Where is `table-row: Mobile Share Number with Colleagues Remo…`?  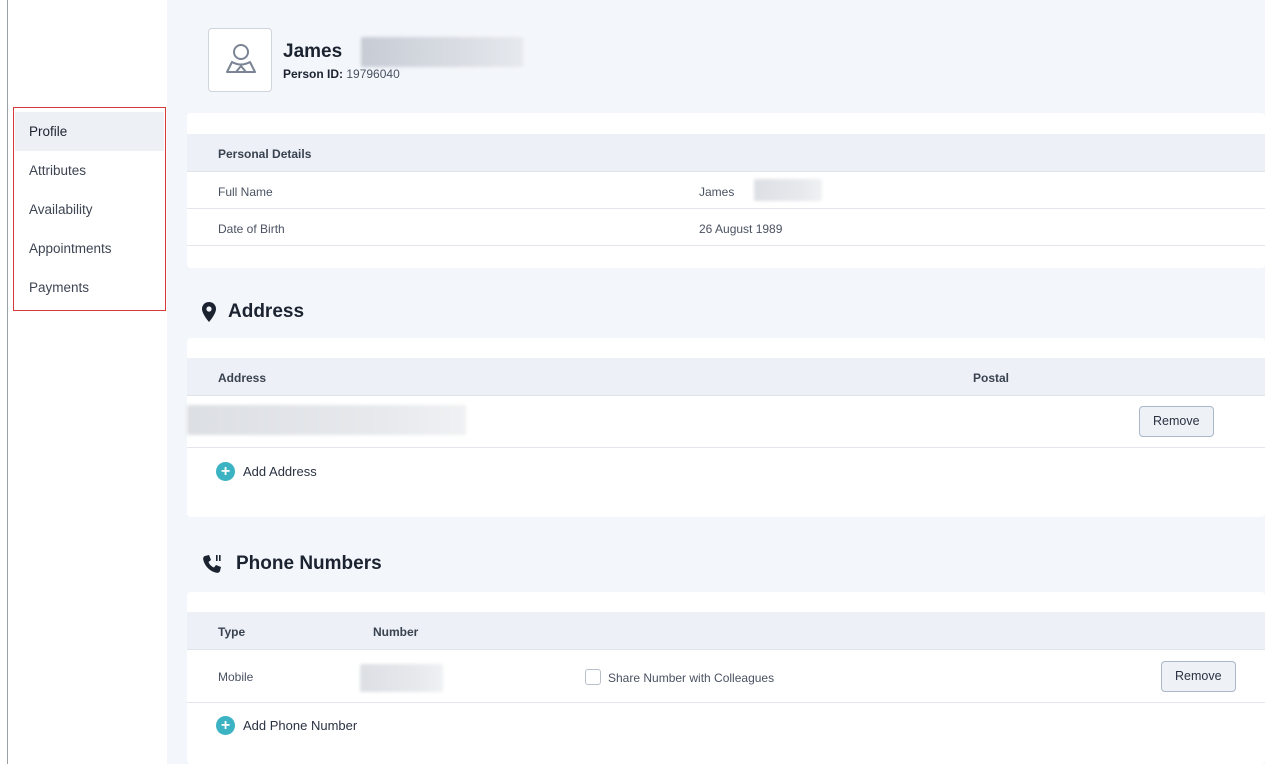
table-row: Mobile Share Number with Colleagues Remo… is located at coordinates (726, 676).